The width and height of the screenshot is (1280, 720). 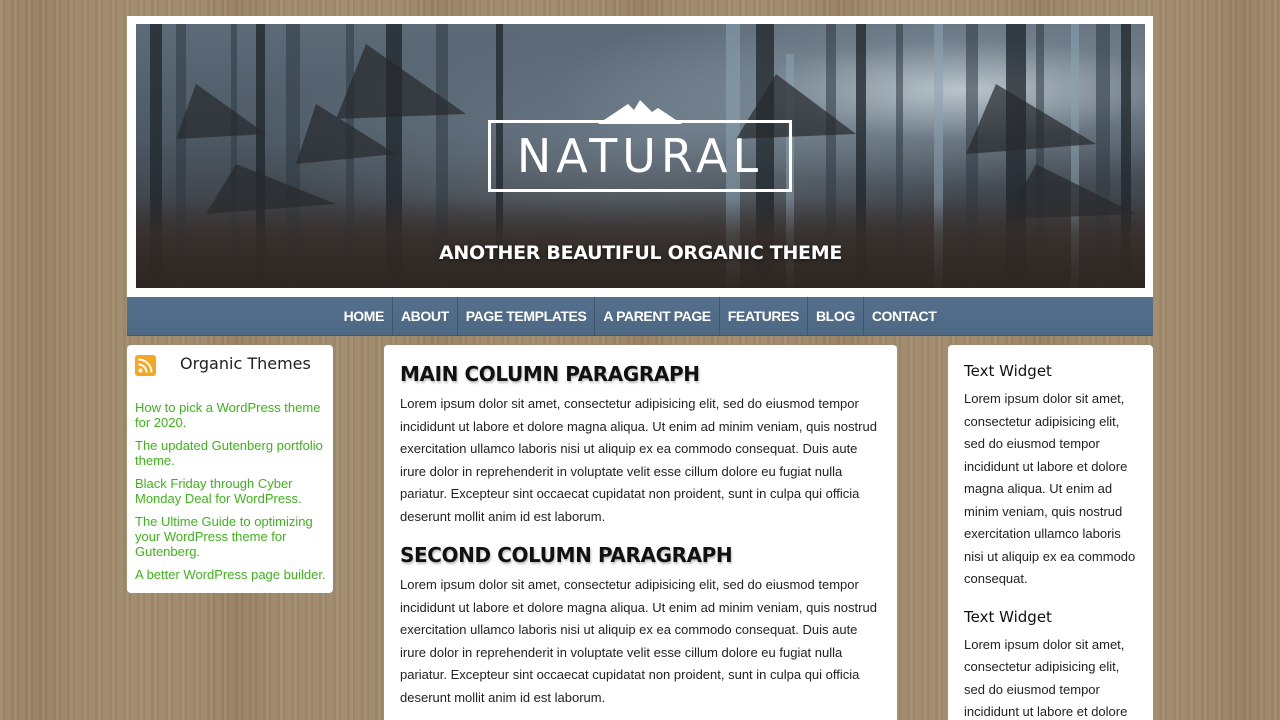 What do you see at coordinates (834, 316) in the screenshot?
I see `nav-item-blog: BLOG` at bounding box center [834, 316].